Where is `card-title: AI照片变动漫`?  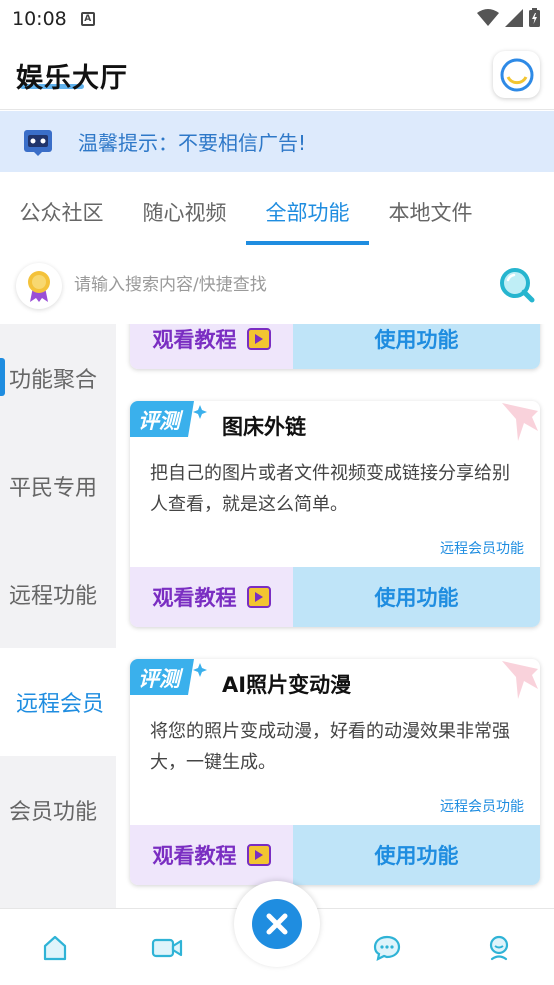 card-title: AI照片变动漫 is located at coordinates (287, 685).